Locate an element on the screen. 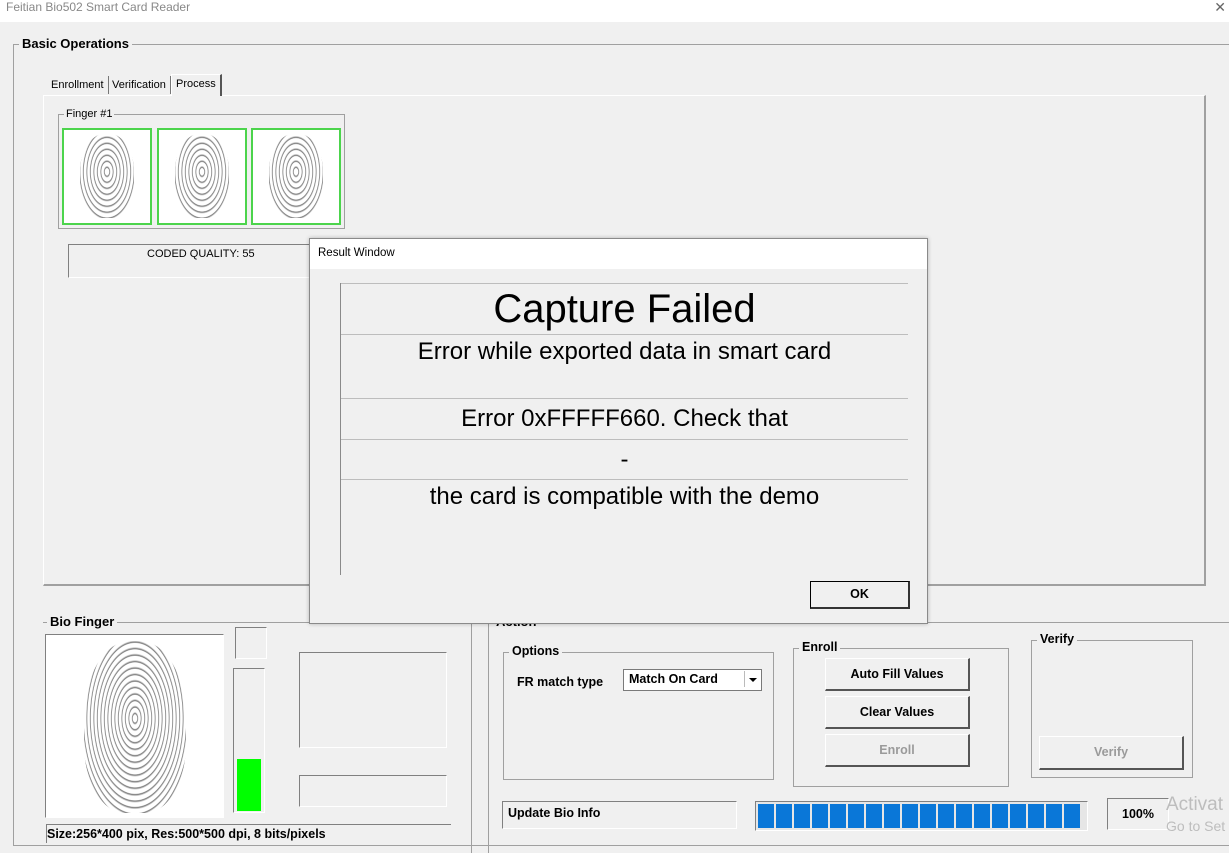 This screenshot has height=853, width=1229. title-bar: Feitian Bio502 Smart Card Reader ✕ is located at coordinates (614, 11).